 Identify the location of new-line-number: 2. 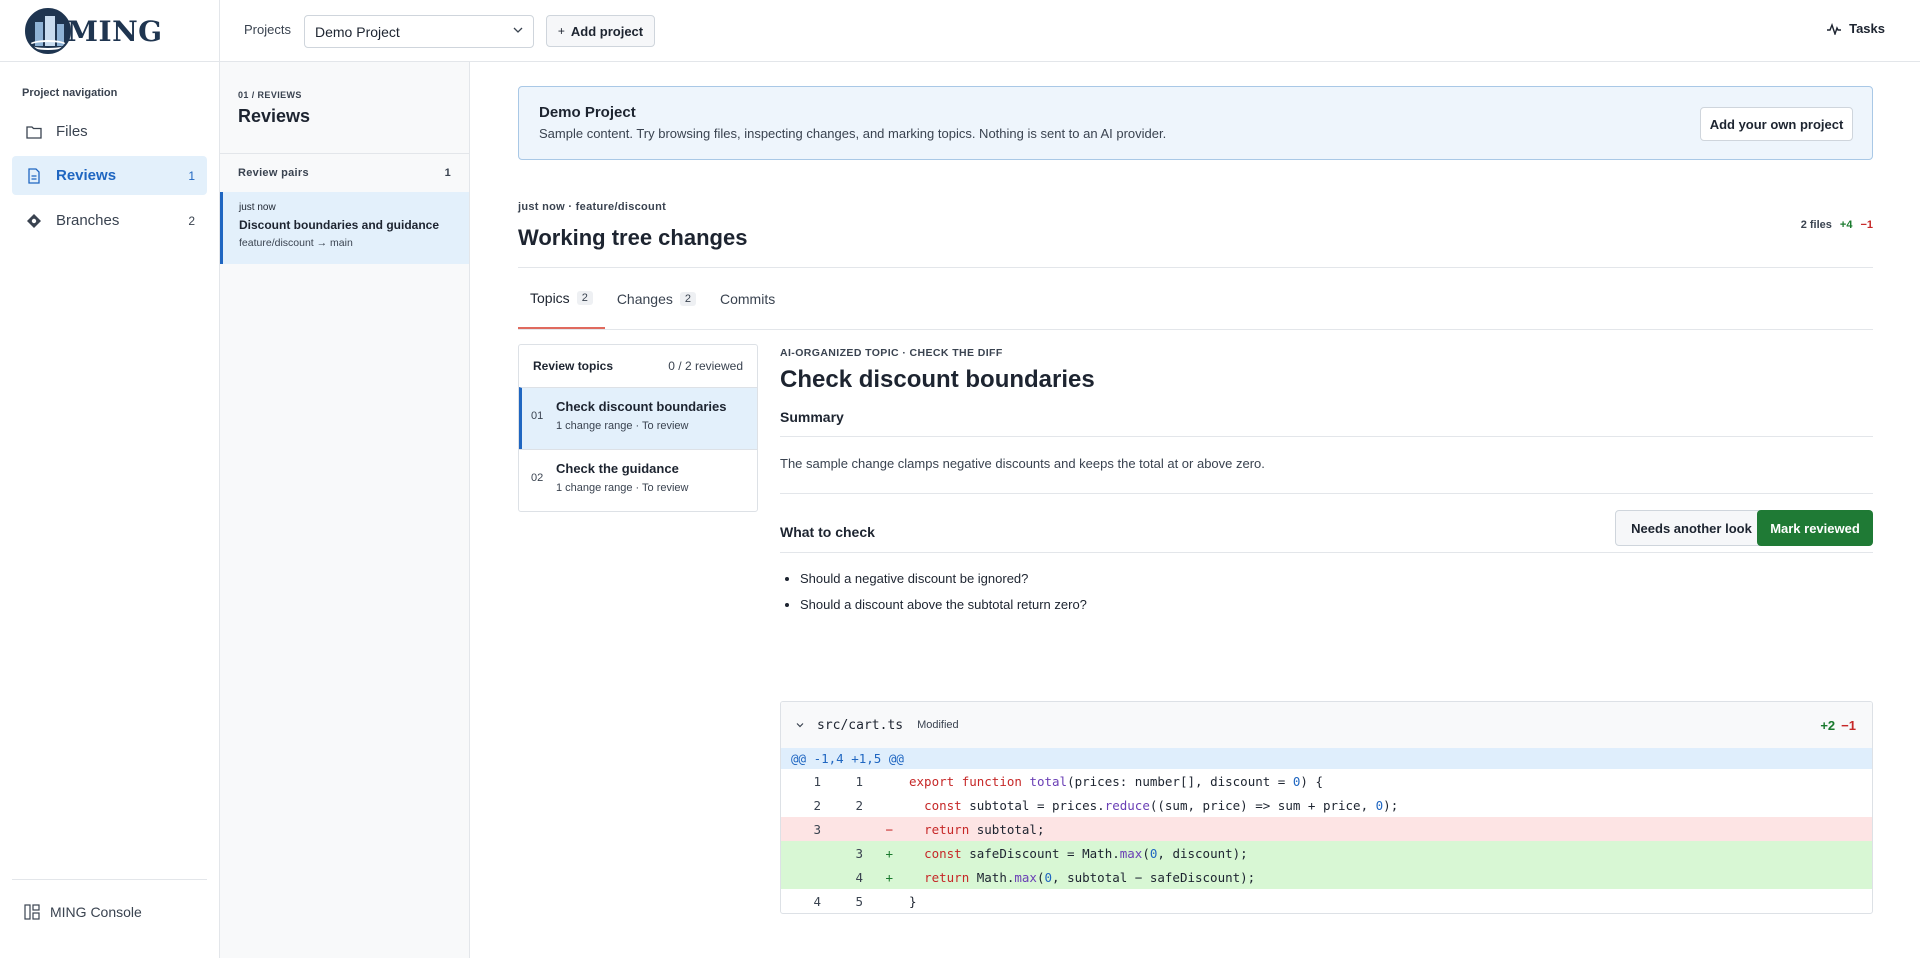
(859, 805).